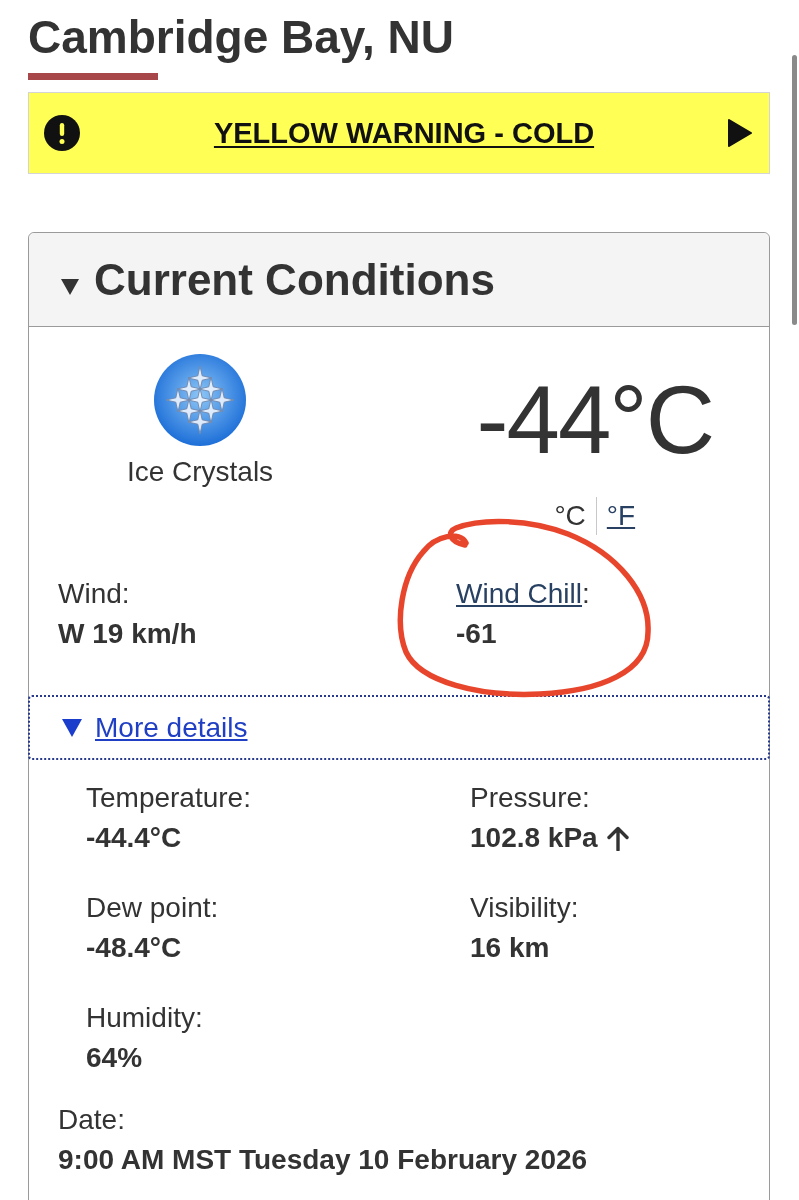  What do you see at coordinates (794, 190) in the screenshot?
I see `scrollbar-thumb` at bounding box center [794, 190].